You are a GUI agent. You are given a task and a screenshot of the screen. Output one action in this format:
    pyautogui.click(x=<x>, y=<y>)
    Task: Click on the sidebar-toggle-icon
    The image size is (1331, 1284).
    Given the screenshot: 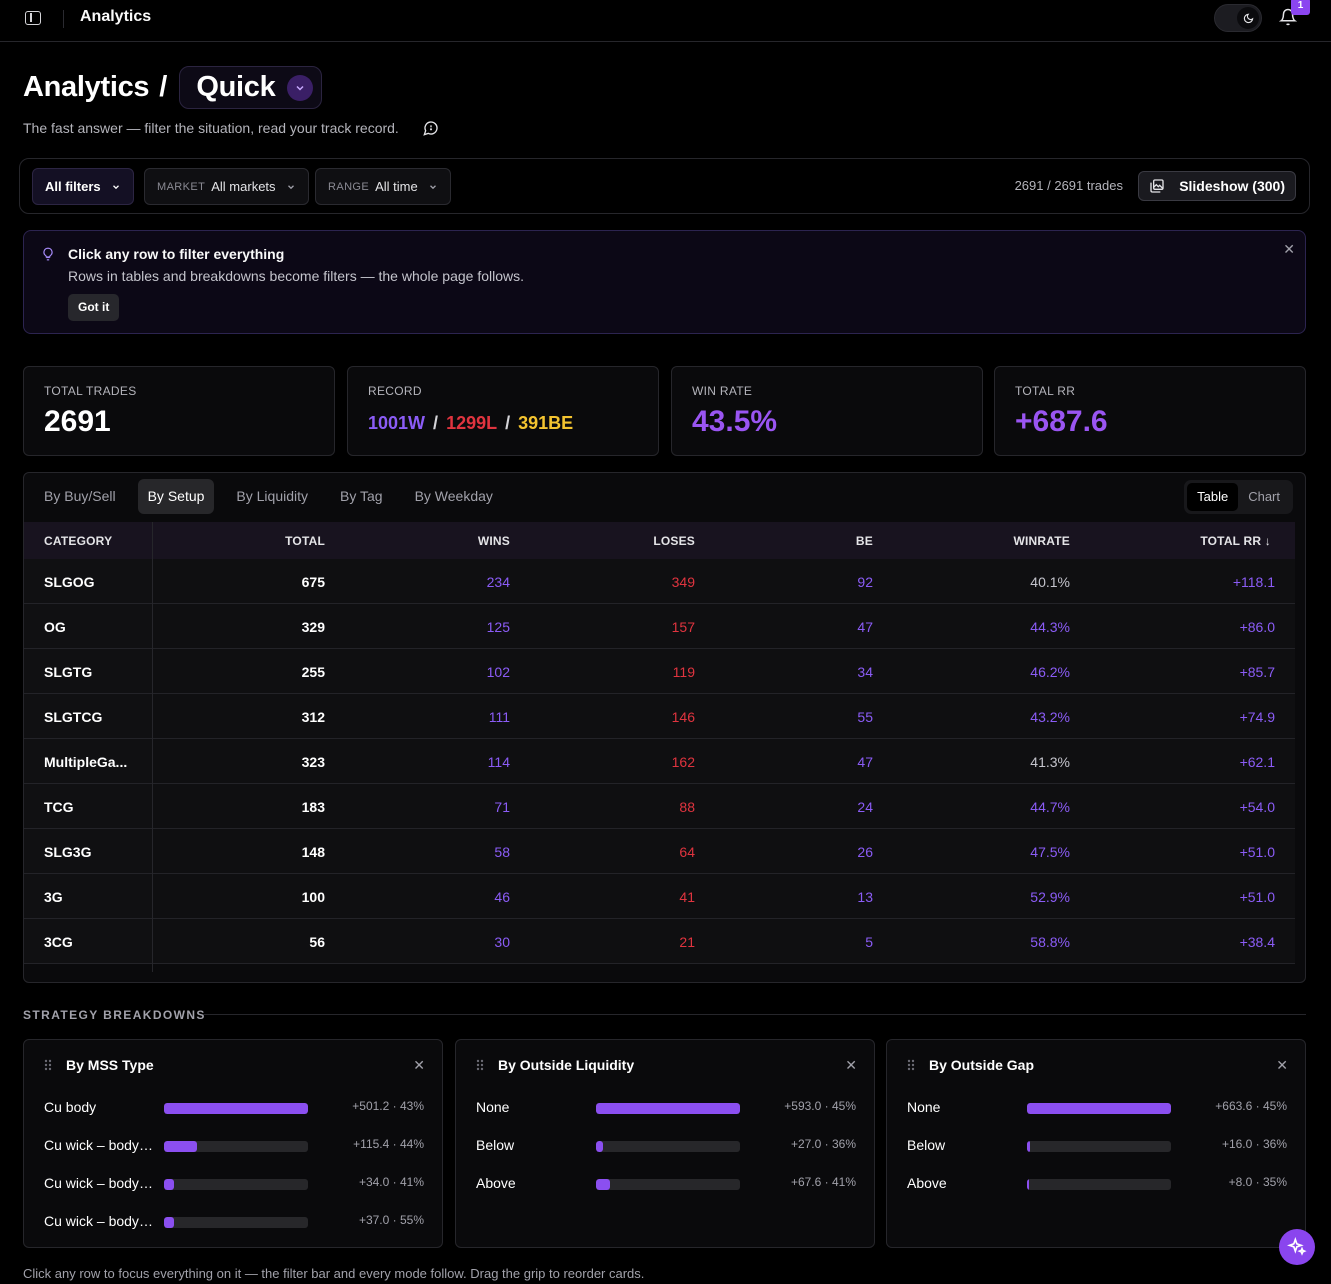 What is the action you would take?
    pyautogui.click(x=33, y=18)
    